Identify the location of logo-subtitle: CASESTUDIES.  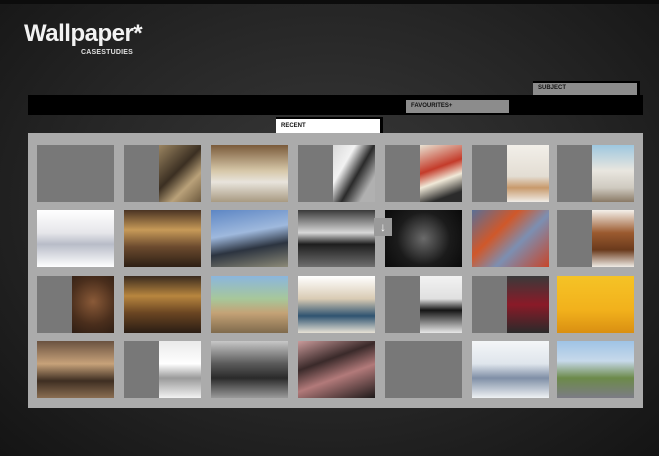
(107, 52).